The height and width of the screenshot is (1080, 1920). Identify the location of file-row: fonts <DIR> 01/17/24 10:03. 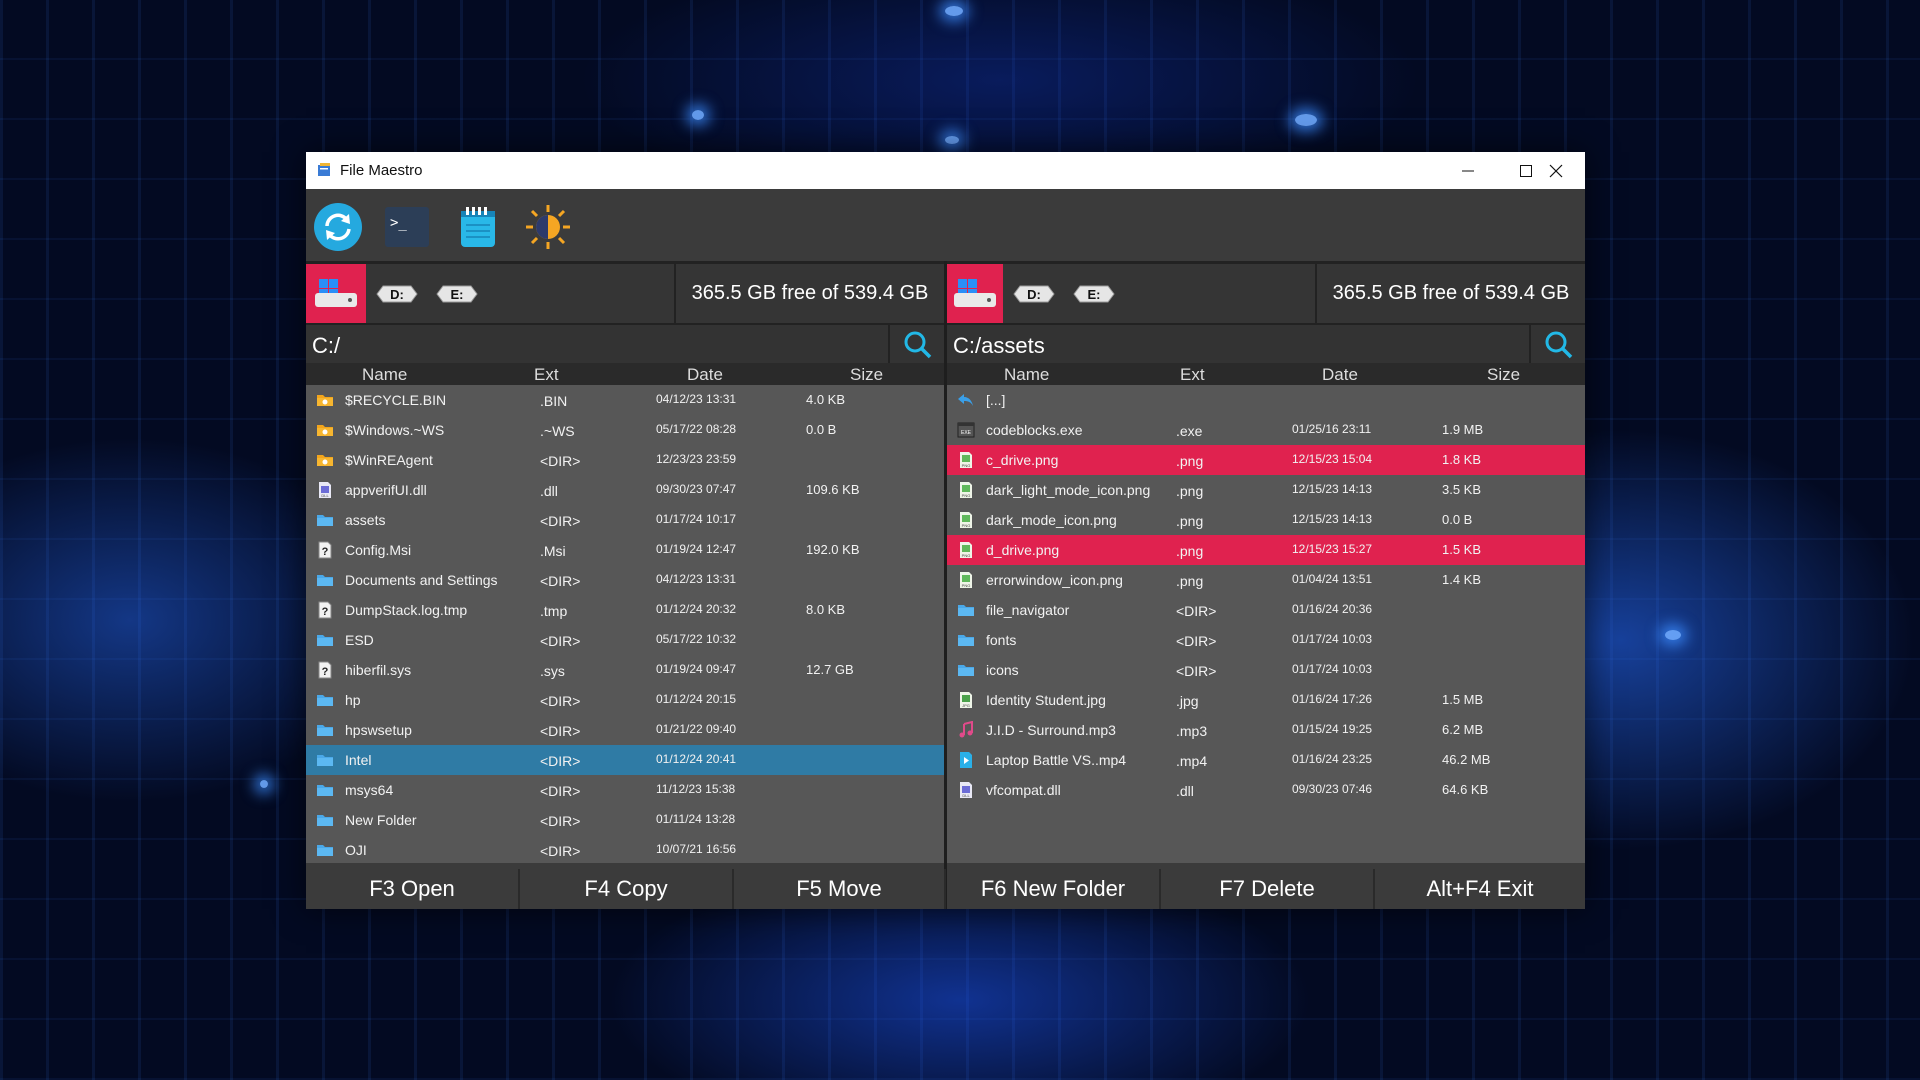
(1266, 640).